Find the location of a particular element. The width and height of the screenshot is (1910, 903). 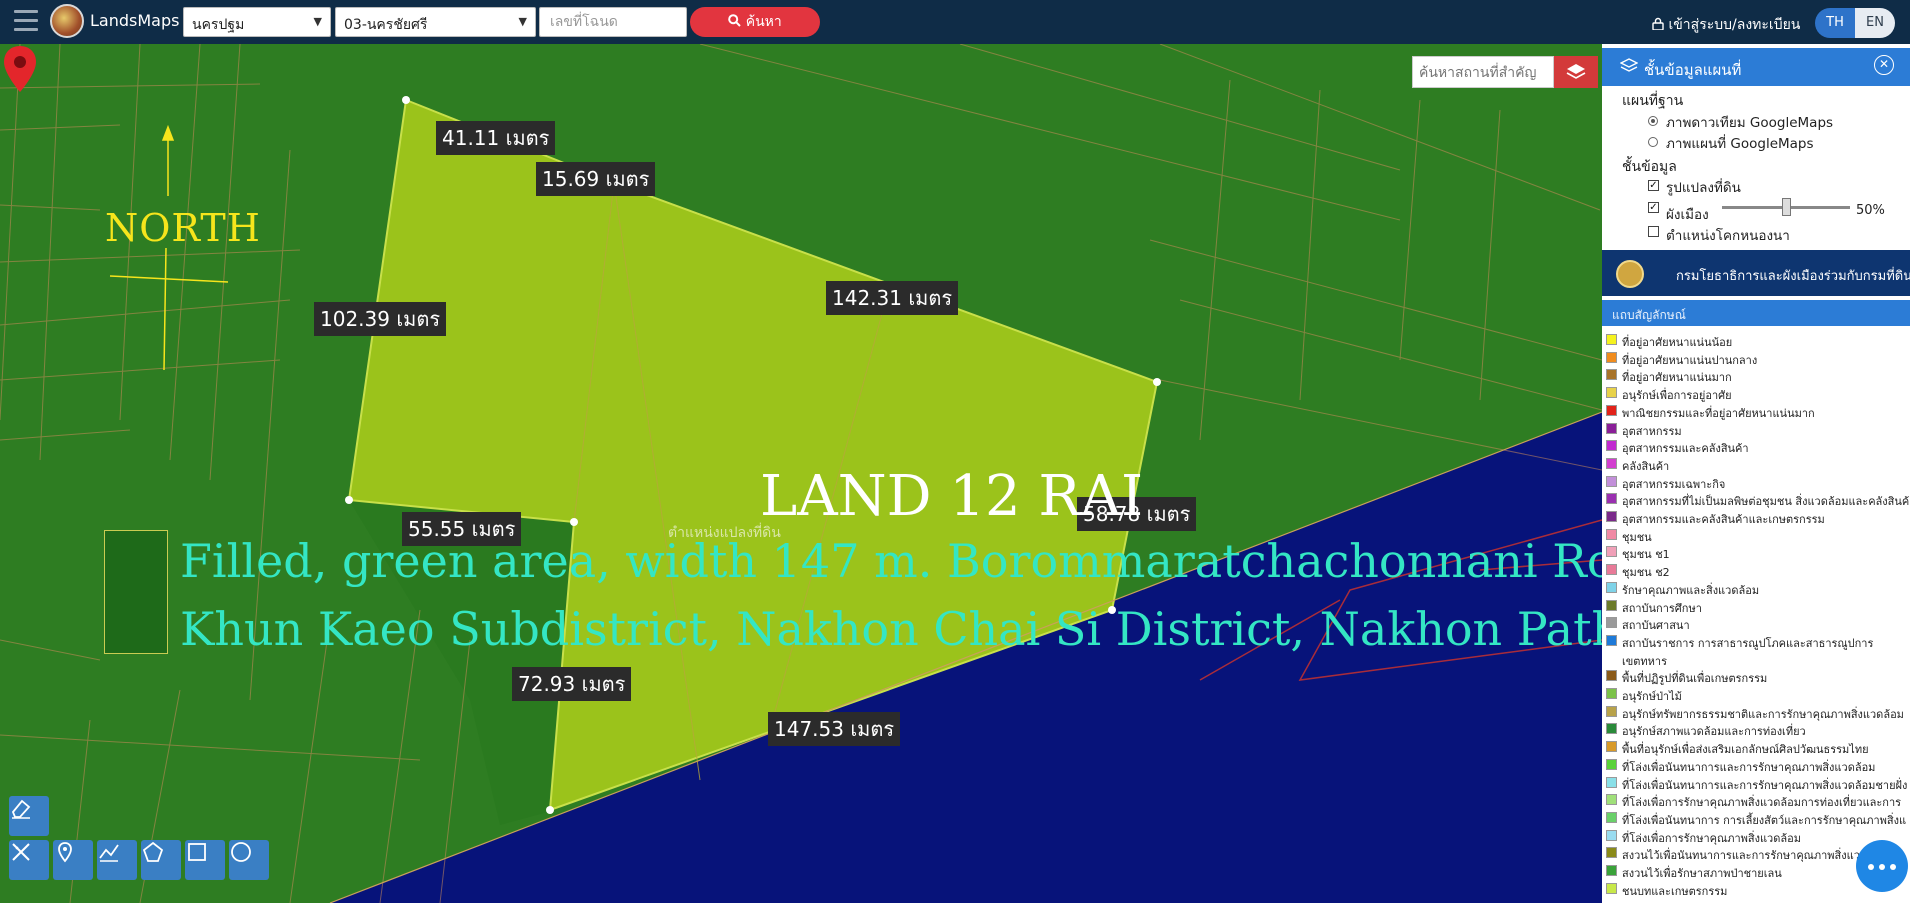

deed-number-input is located at coordinates (613, 22).